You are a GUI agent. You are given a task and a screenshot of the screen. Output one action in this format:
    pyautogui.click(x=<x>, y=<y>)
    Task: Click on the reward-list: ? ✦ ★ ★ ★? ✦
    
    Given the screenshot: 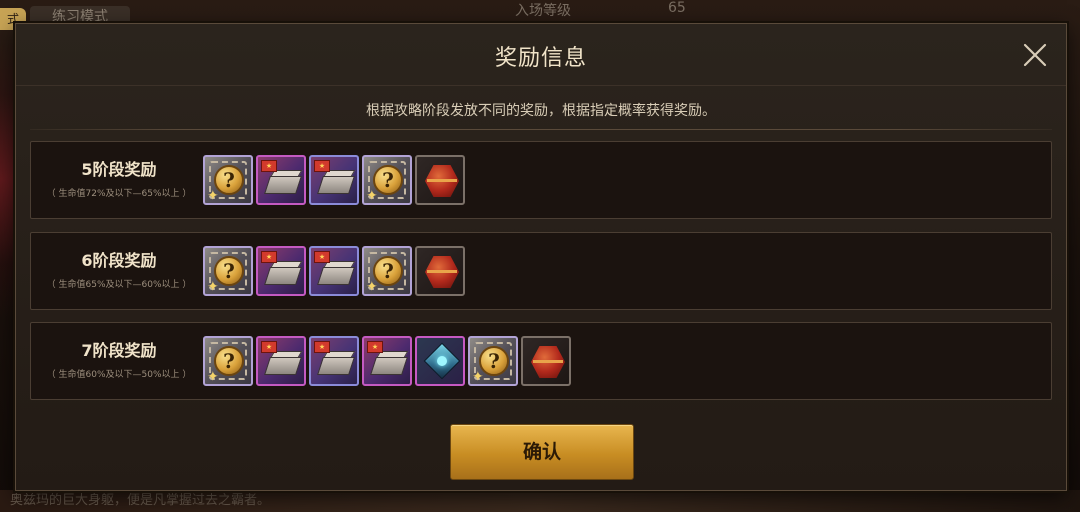 What is the action you would take?
    pyautogui.click(x=387, y=361)
    